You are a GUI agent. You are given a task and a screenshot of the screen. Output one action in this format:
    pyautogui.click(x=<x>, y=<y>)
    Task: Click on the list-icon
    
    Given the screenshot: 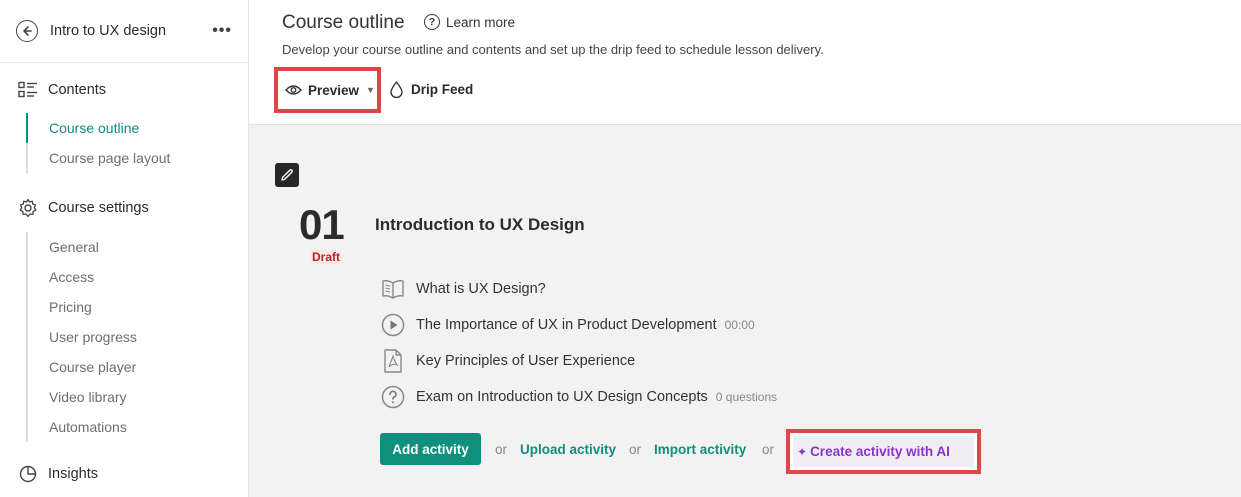 What is the action you would take?
    pyautogui.click(x=28, y=90)
    